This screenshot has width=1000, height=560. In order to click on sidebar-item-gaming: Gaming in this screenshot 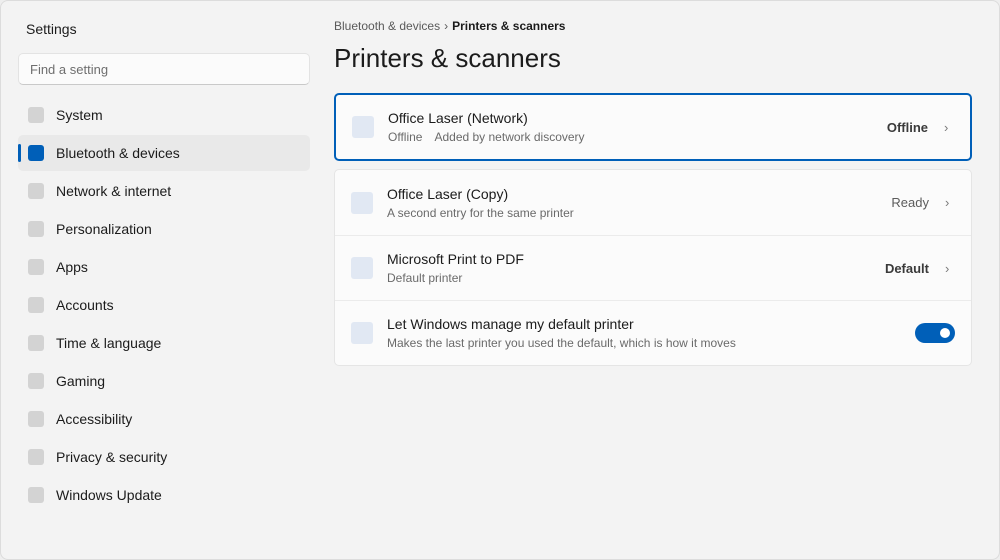, I will do `click(164, 381)`.